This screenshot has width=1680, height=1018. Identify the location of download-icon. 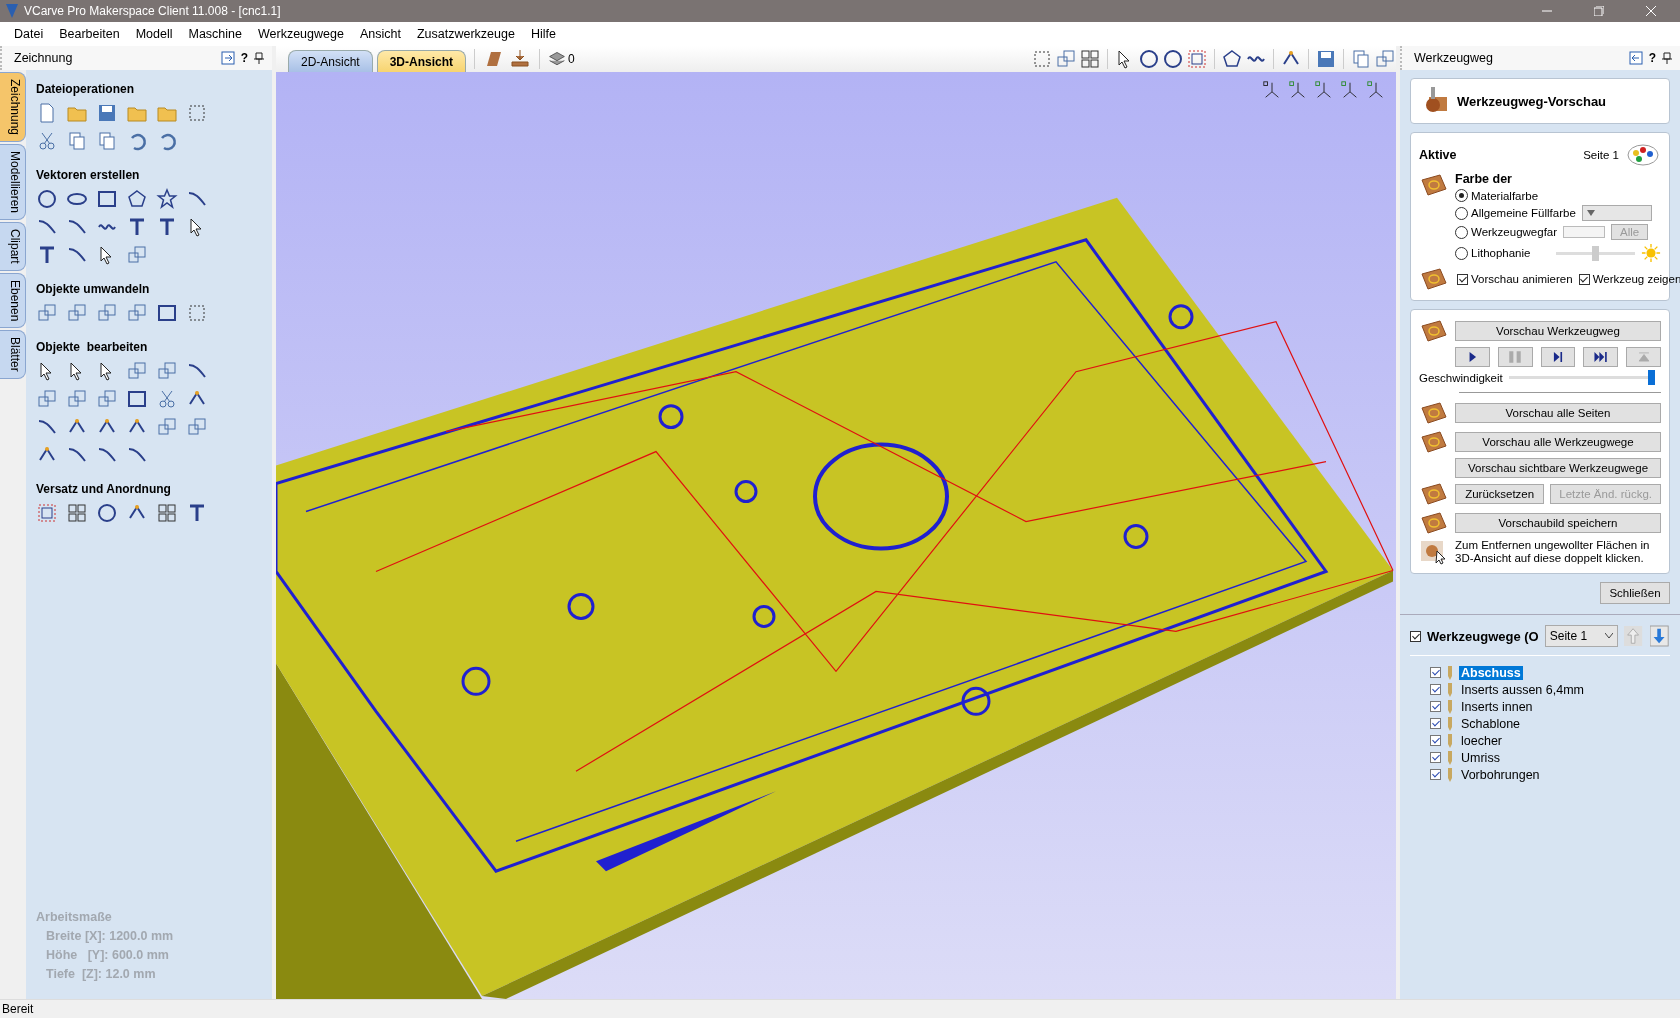
(520, 59).